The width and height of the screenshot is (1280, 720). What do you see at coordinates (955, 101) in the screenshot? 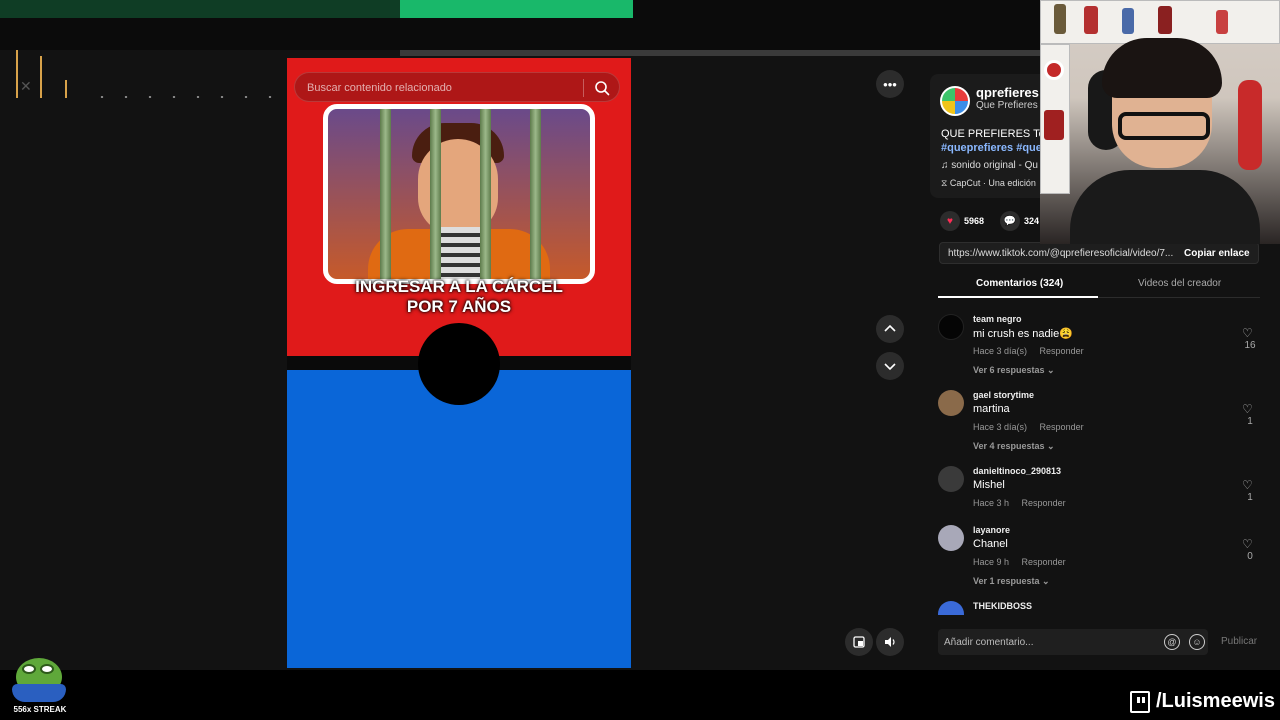
I see `author-avatar` at bounding box center [955, 101].